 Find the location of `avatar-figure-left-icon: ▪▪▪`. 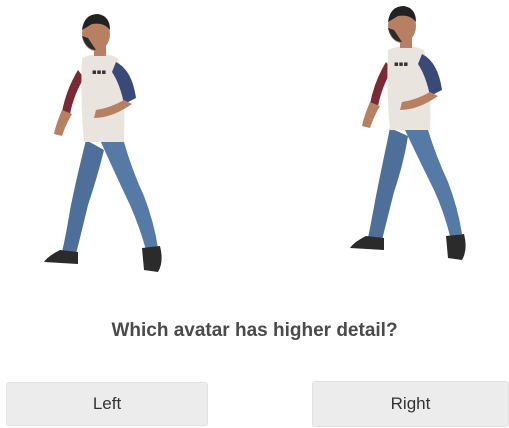

avatar-figure-left-icon: ▪▪▪ is located at coordinates (103, 143).